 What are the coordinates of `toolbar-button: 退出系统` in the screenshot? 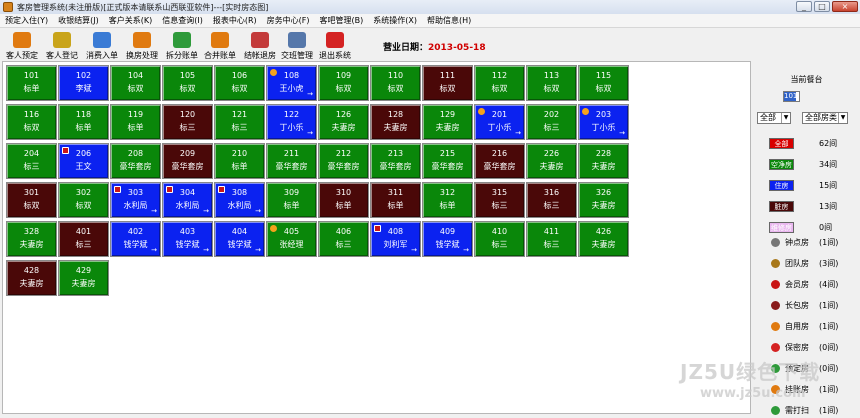 It's located at (335, 46).